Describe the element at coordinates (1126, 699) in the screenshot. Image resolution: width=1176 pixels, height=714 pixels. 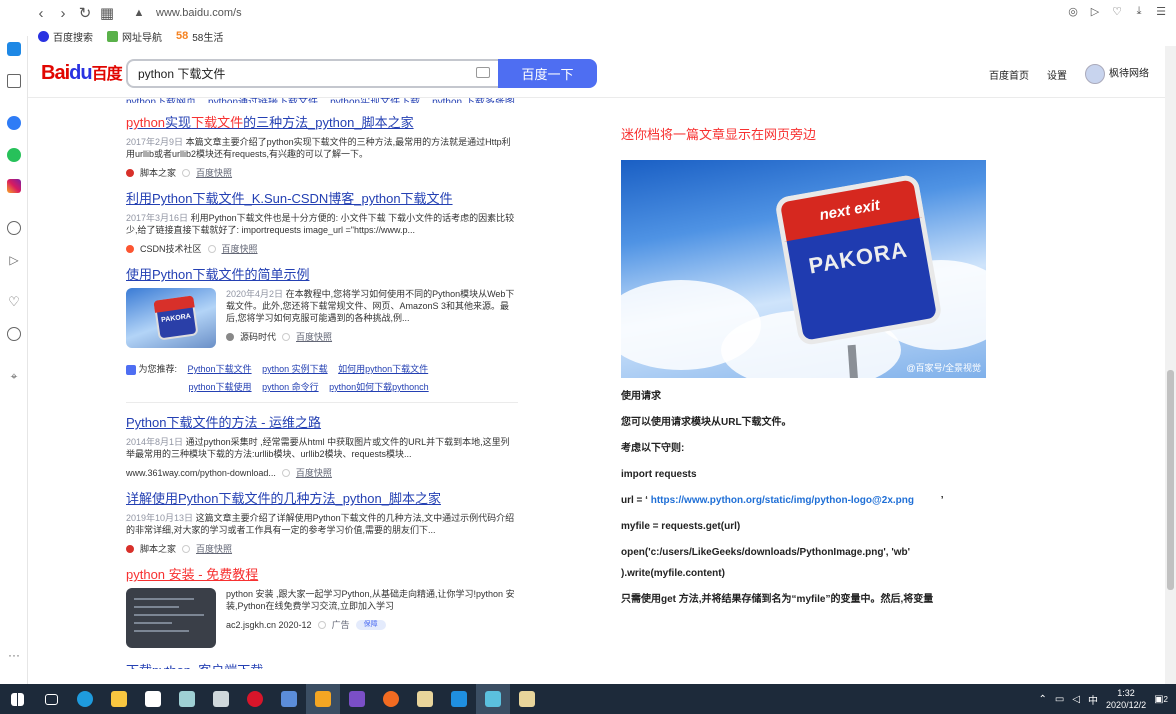
I see `clock: 1:32 2020/12/2` at that location.